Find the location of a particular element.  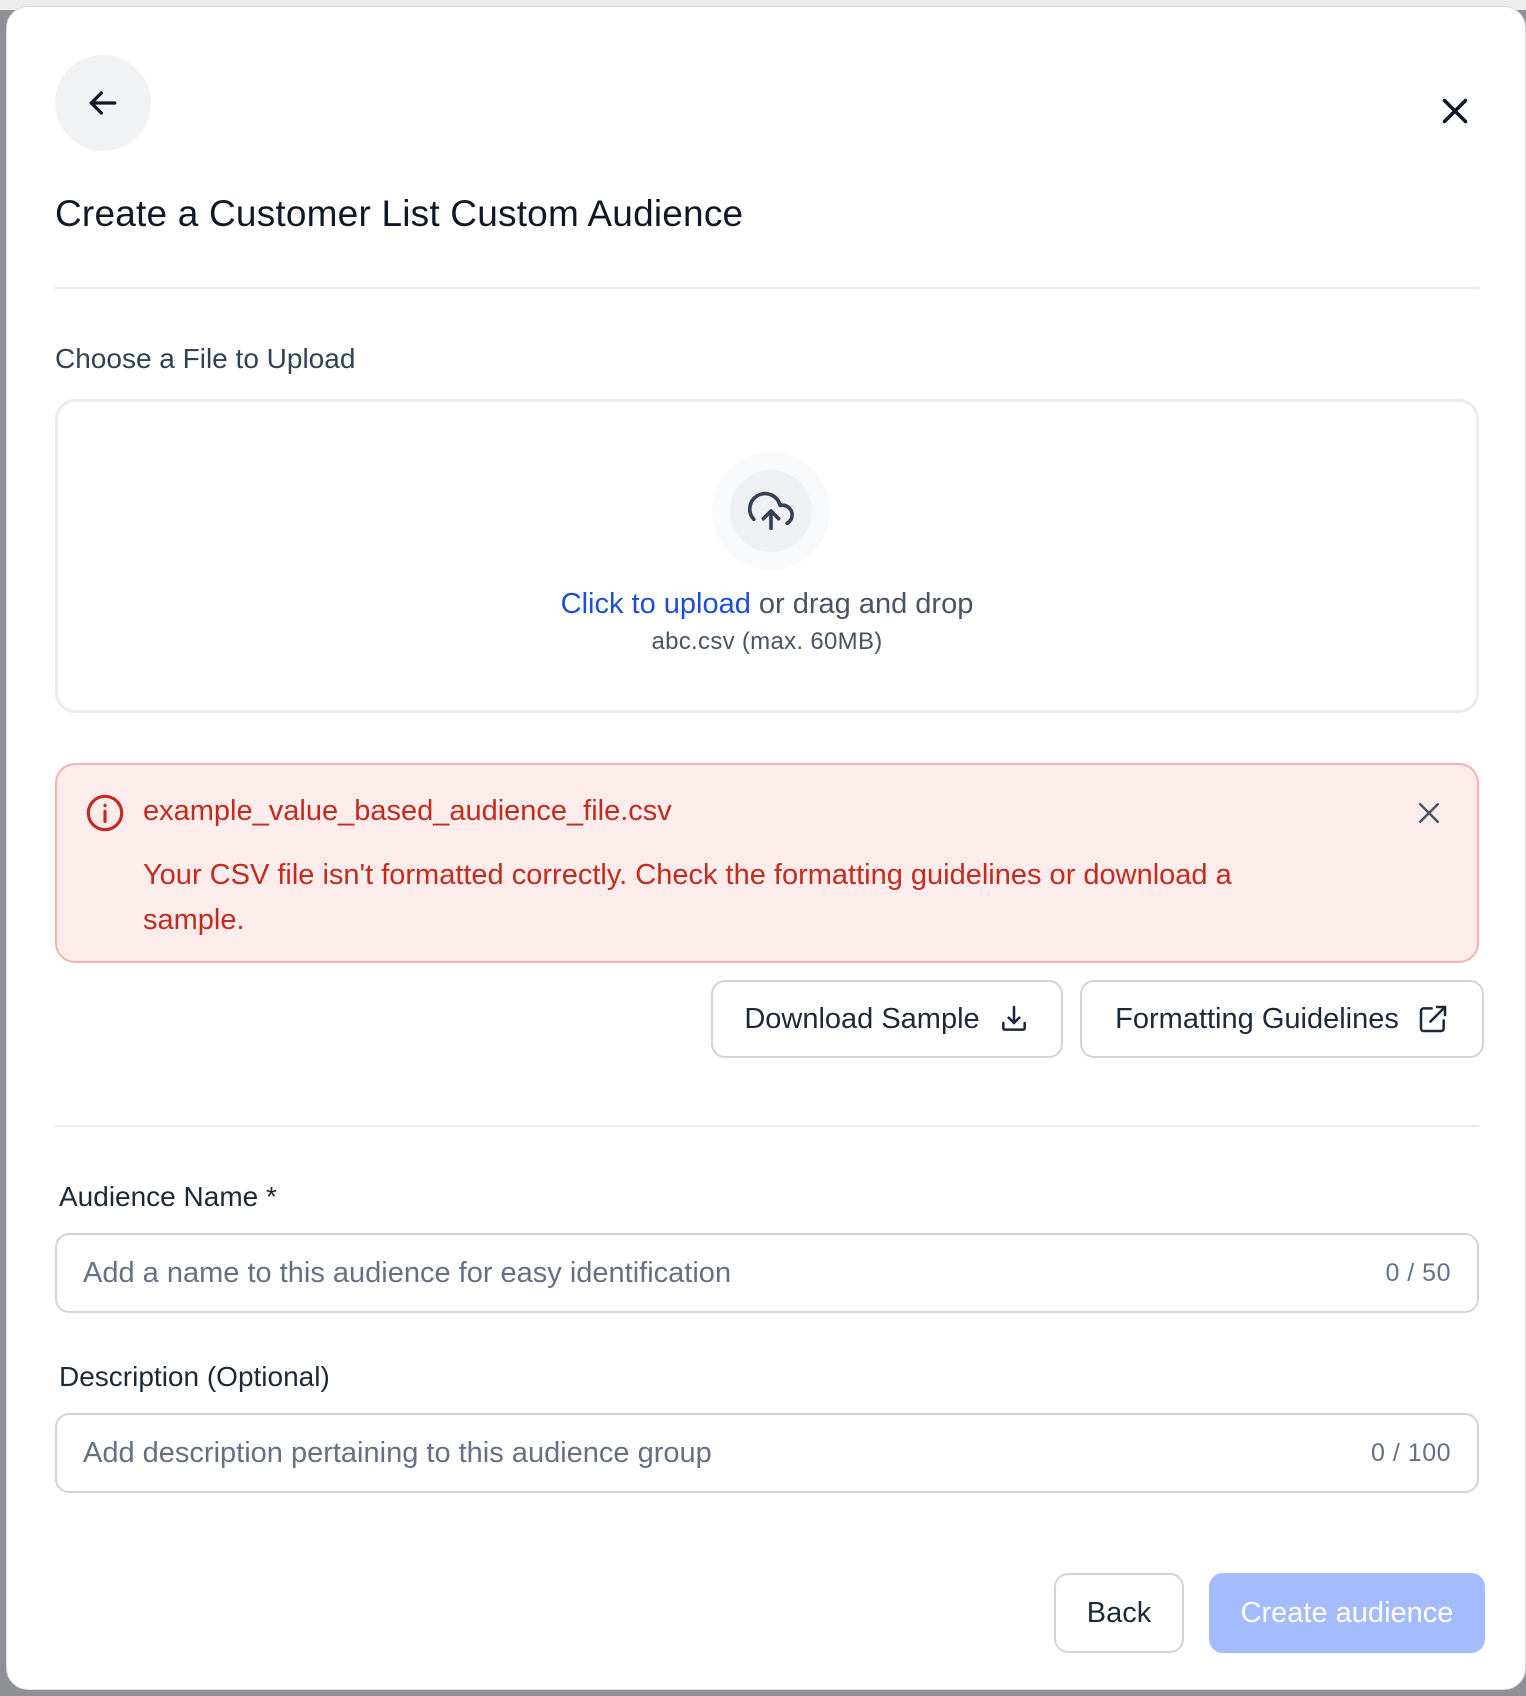

create-audience-button: Create audience is located at coordinates (1347, 1613).